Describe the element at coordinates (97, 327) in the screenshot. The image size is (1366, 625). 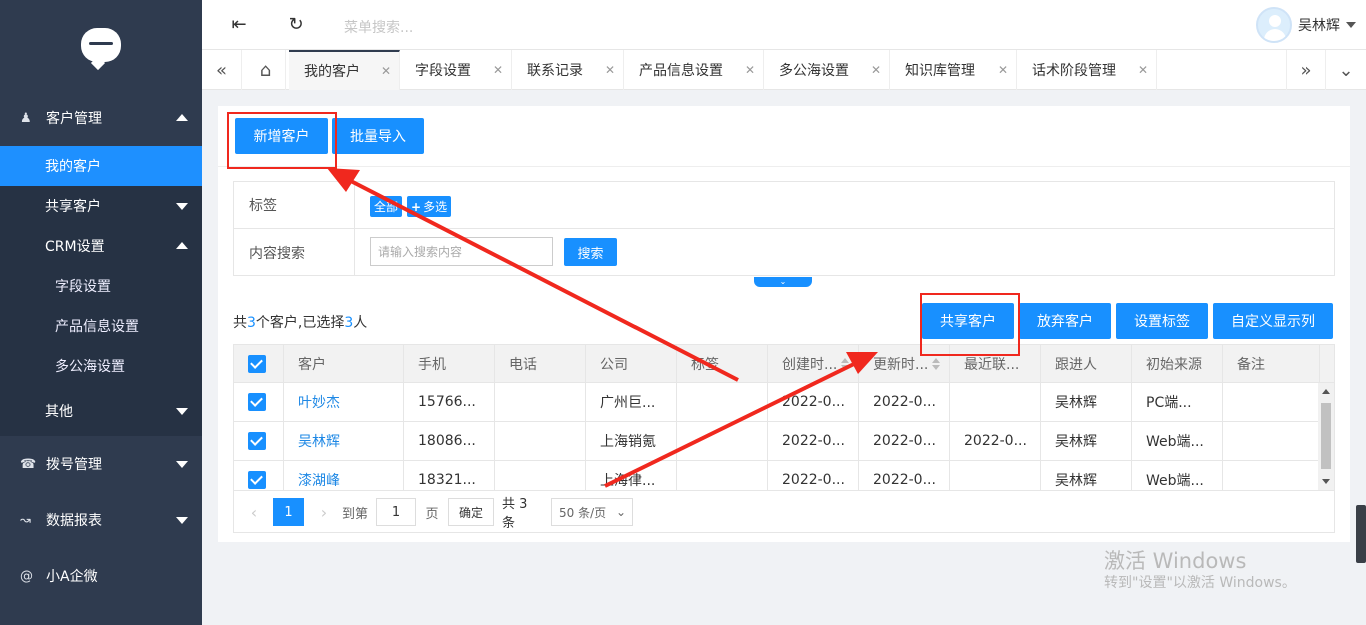
I see `sidebar-item-label: 产品信息设置` at that location.